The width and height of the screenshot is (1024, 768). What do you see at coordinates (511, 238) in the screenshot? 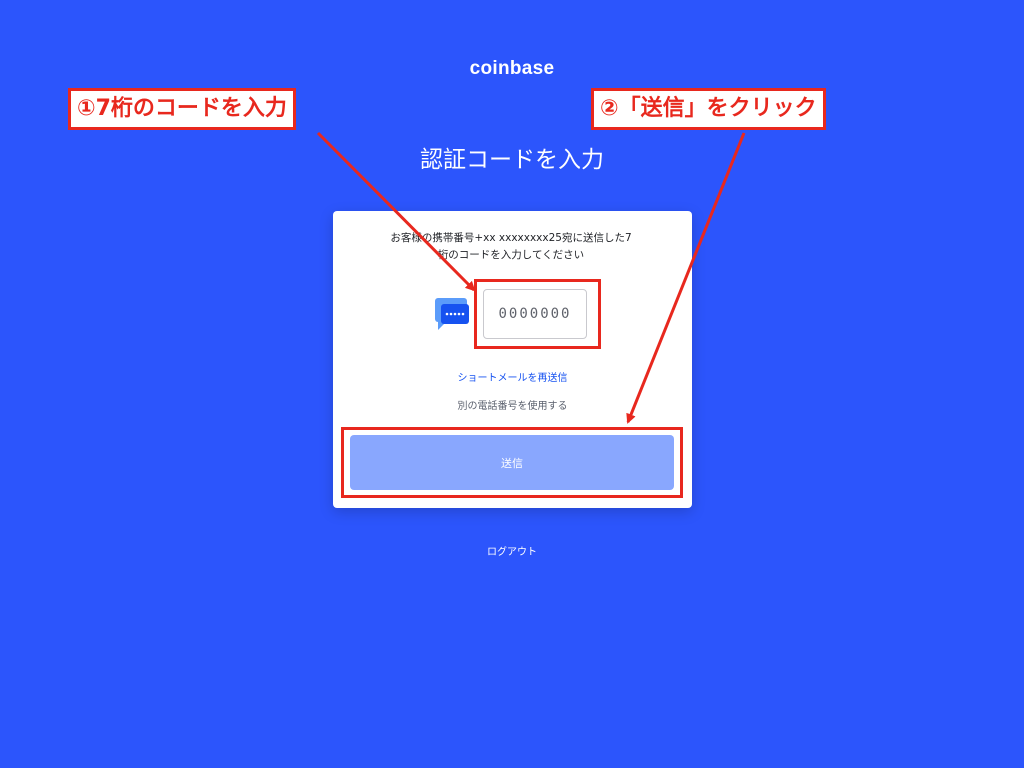
I see `instructions-line-1: お客様の携帯番号+xx xxxxxxxx25宛に送信した7` at bounding box center [511, 238].